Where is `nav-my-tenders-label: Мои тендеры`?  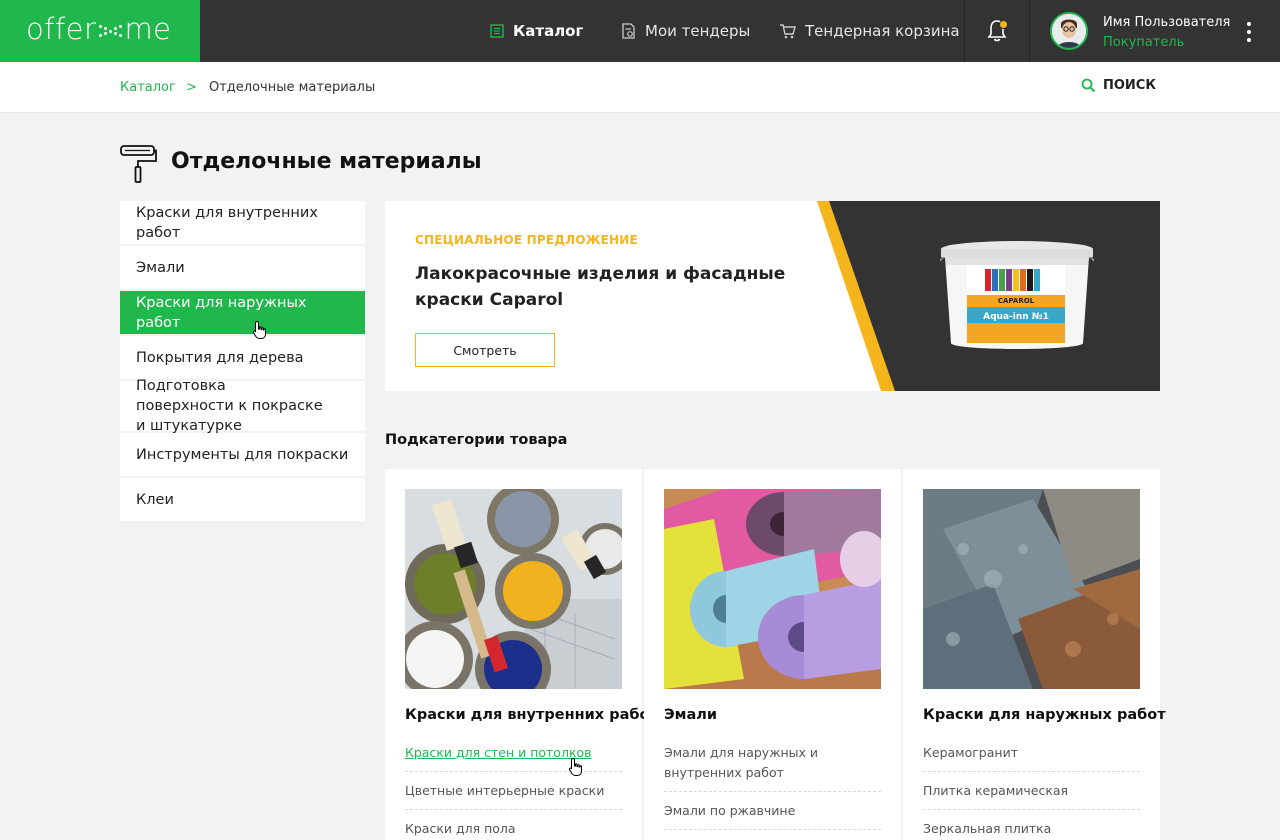
nav-my-tenders-label: Мои тендеры is located at coordinates (698, 31).